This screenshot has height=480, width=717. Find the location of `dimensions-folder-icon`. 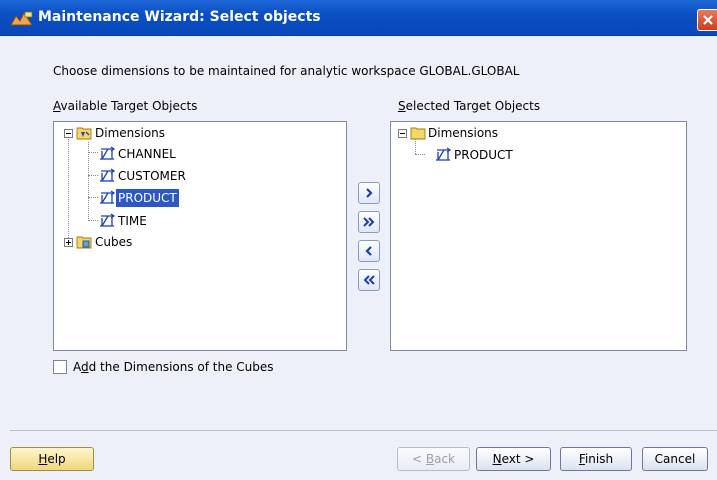

dimensions-folder-icon is located at coordinates (84, 135).